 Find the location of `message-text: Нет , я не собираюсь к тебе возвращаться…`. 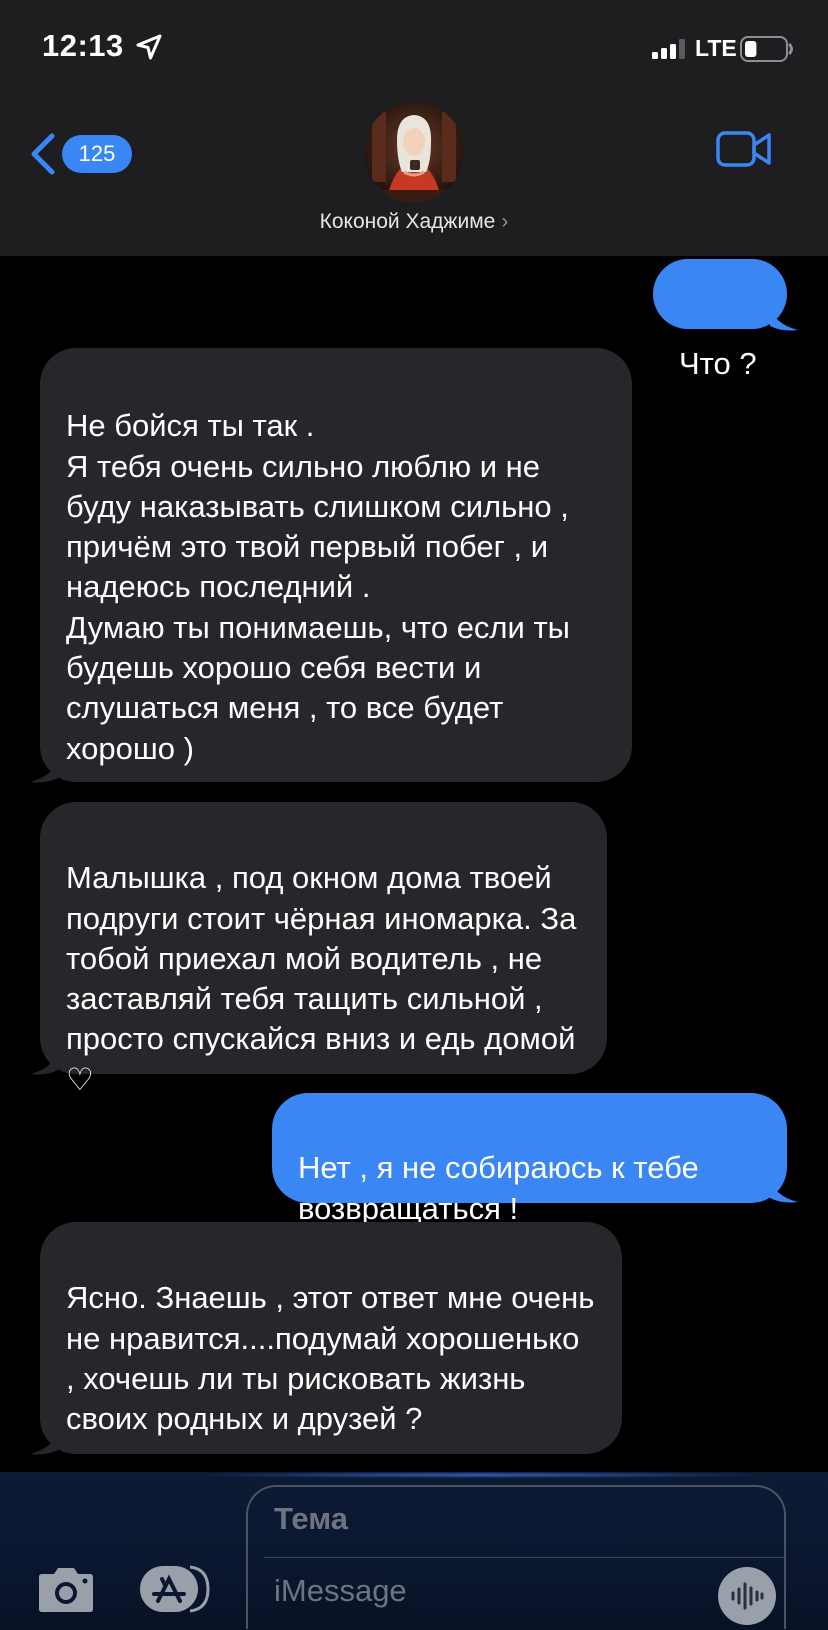

message-text: Нет , я не собираюсь к тебе возвращаться… is located at coordinates (498, 1188).